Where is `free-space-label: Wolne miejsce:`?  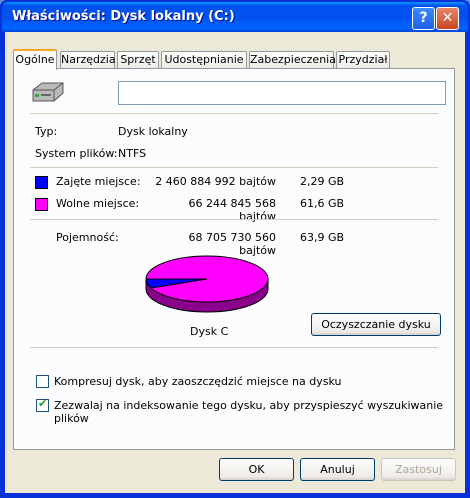
free-space-label: Wolne miejsce: is located at coordinates (98, 203).